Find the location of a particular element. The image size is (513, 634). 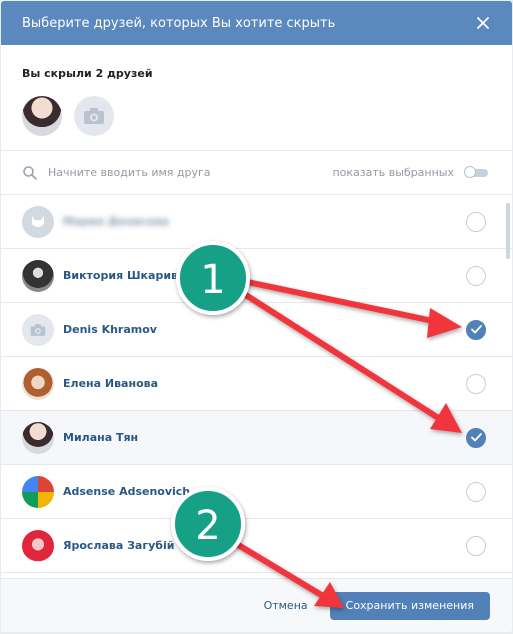

friend-name: Adsense Adsenovich is located at coordinates (127, 491).